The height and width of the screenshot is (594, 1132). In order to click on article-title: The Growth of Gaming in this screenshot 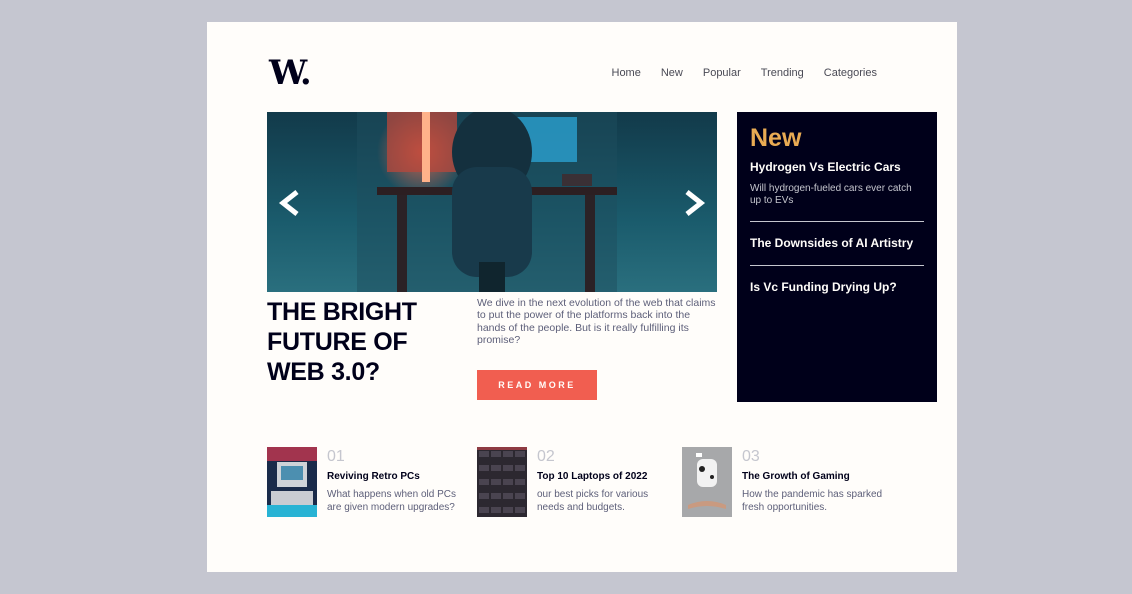, I will do `click(817, 476)`.